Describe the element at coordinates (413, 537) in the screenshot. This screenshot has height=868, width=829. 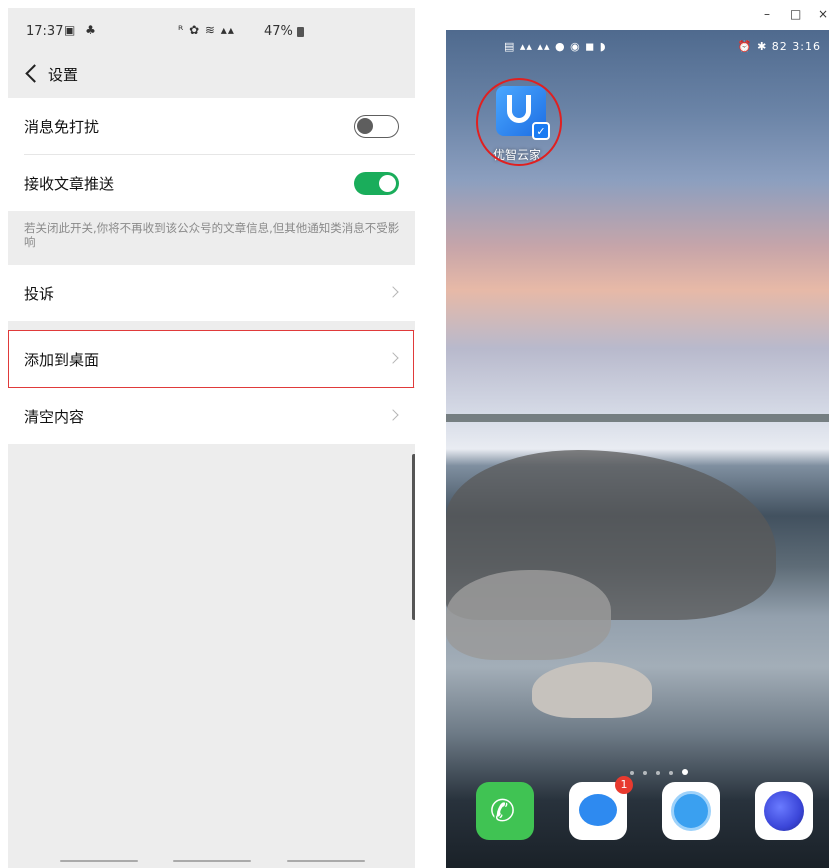
I see `scrollbar` at that location.